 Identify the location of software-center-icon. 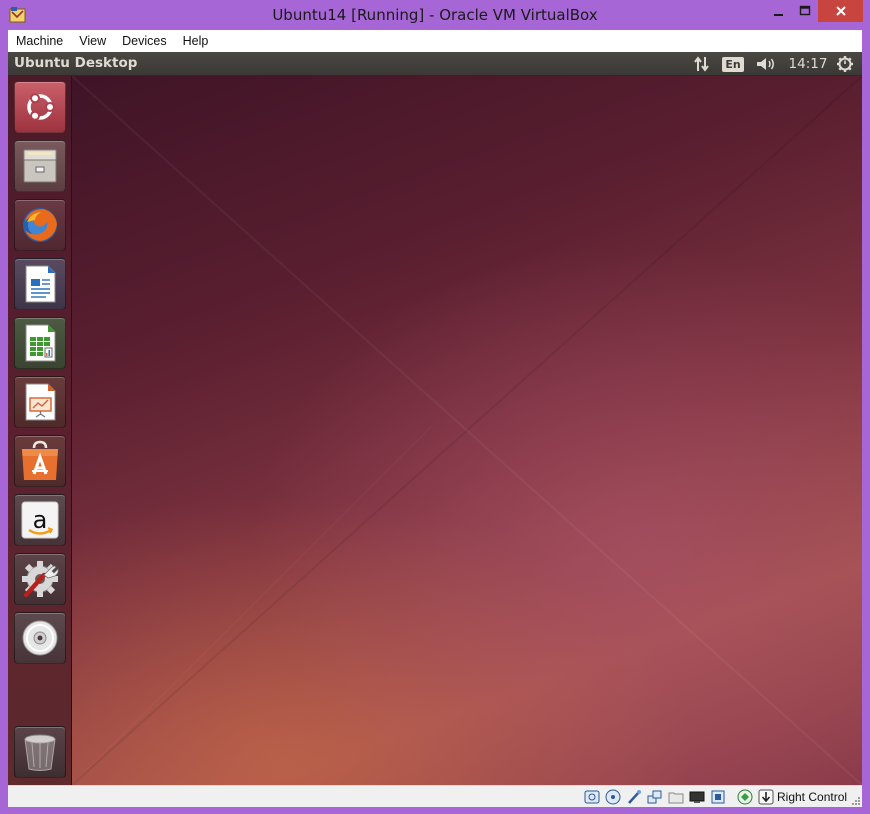
(40, 460).